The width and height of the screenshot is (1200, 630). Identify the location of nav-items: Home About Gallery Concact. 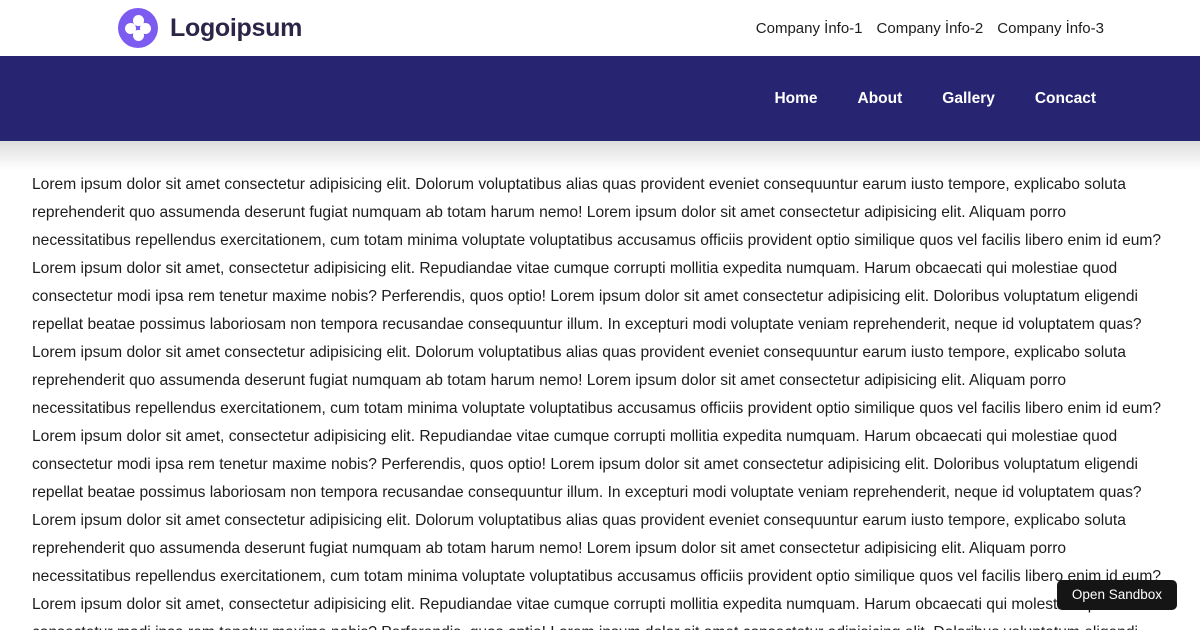
(925, 99).